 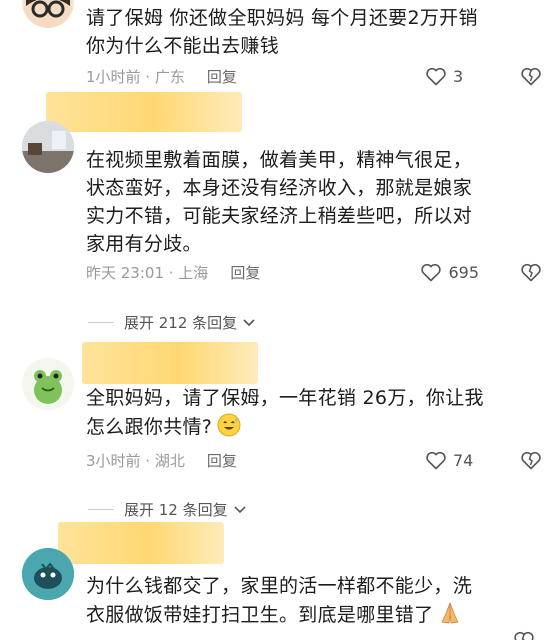 What do you see at coordinates (314, 32) in the screenshot?
I see `comment-text: 请了保姆 你还做全职妈妈 每个月还要2万开销 你为什么不能出去赚钱` at bounding box center [314, 32].